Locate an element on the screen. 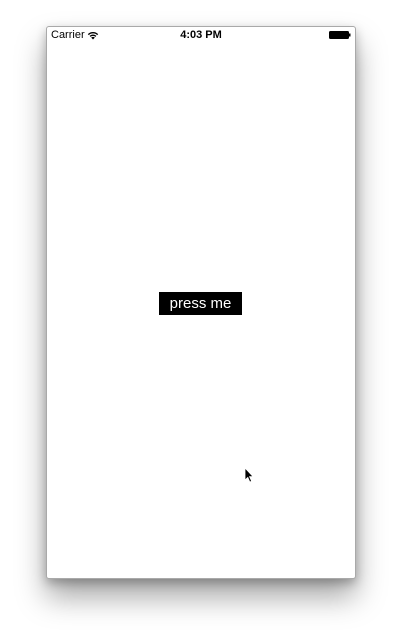 The width and height of the screenshot is (400, 644). status-time: 4:03 PM is located at coordinates (201, 35).